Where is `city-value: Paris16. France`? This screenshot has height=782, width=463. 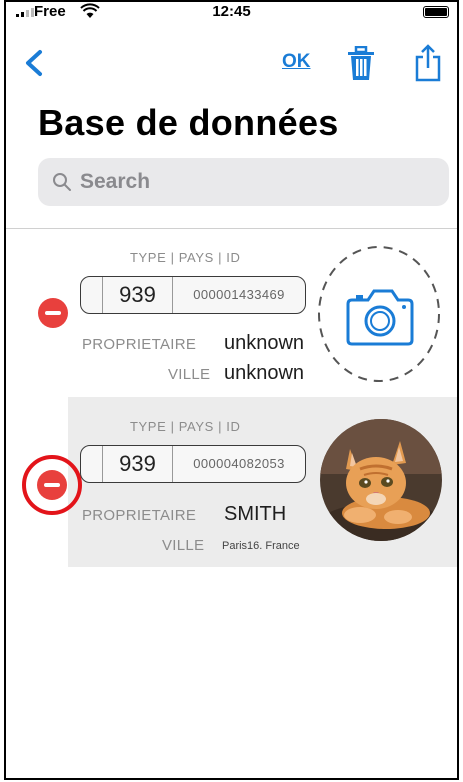 city-value: Paris16. France is located at coordinates (261, 546).